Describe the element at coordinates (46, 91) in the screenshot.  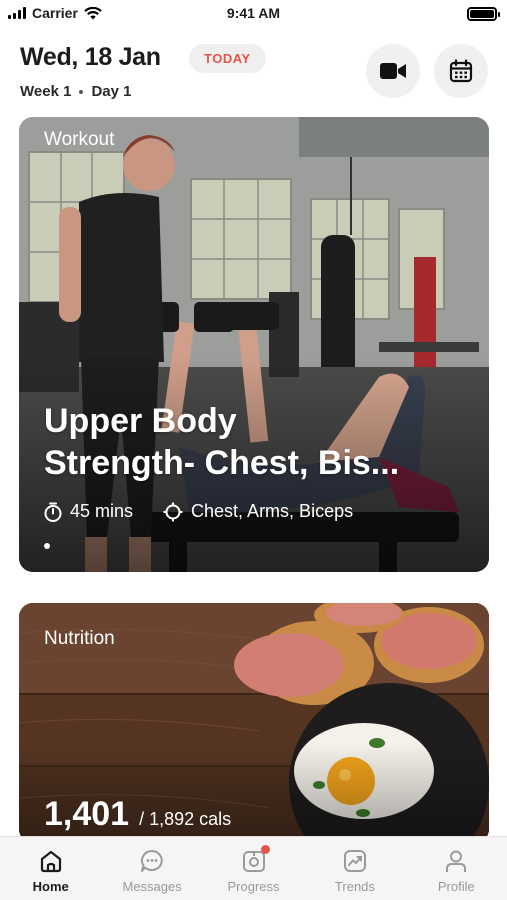
I see `week-label: Week 1` at that location.